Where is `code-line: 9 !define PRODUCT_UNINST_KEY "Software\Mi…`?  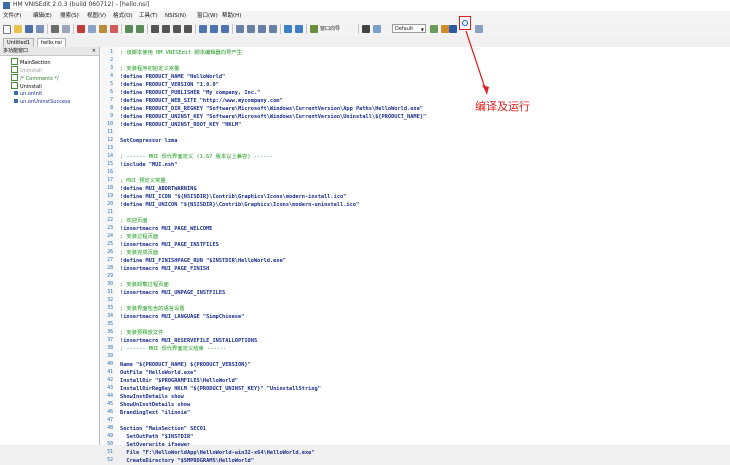 code-line: 9 !define PRODUCT_UNINST_KEY "Software\Mi… is located at coordinates (400, 117).